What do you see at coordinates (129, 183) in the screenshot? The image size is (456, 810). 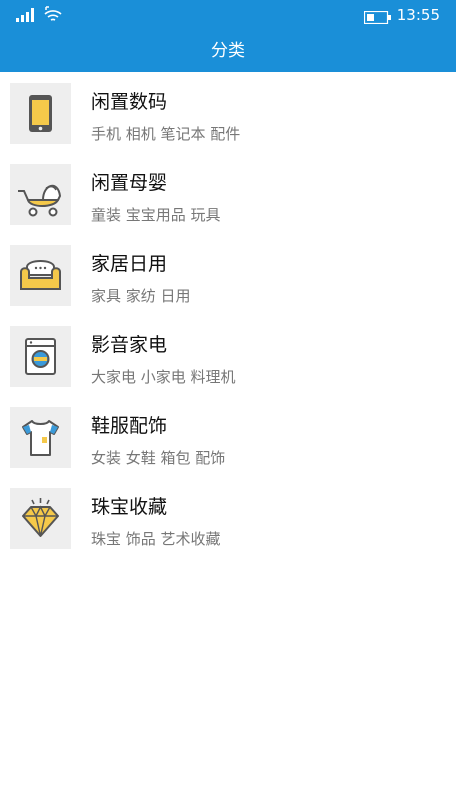 I see `category-title: 闲置母婴` at bounding box center [129, 183].